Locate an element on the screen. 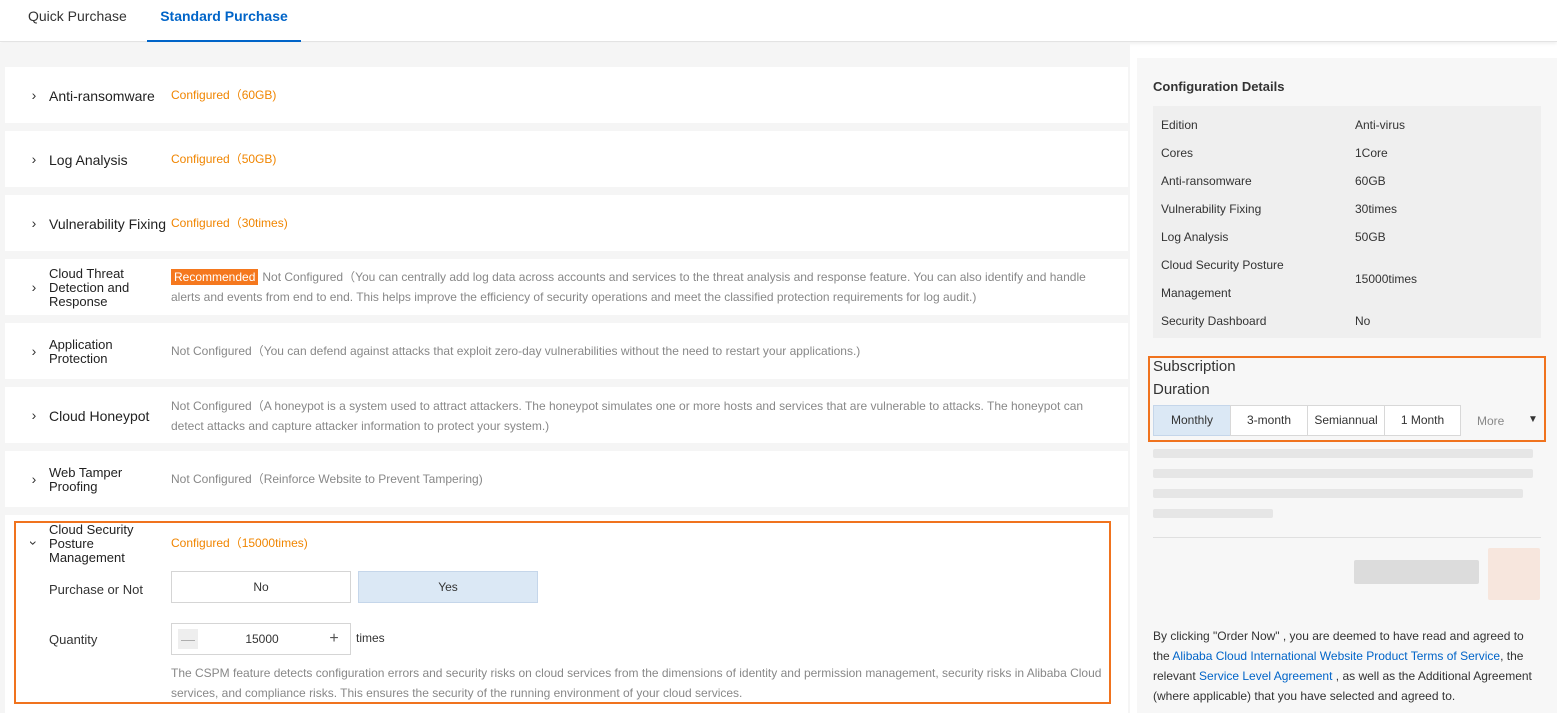 The height and width of the screenshot is (713, 1557). config-key: Security Dashboard is located at coordinates (1214, 321).